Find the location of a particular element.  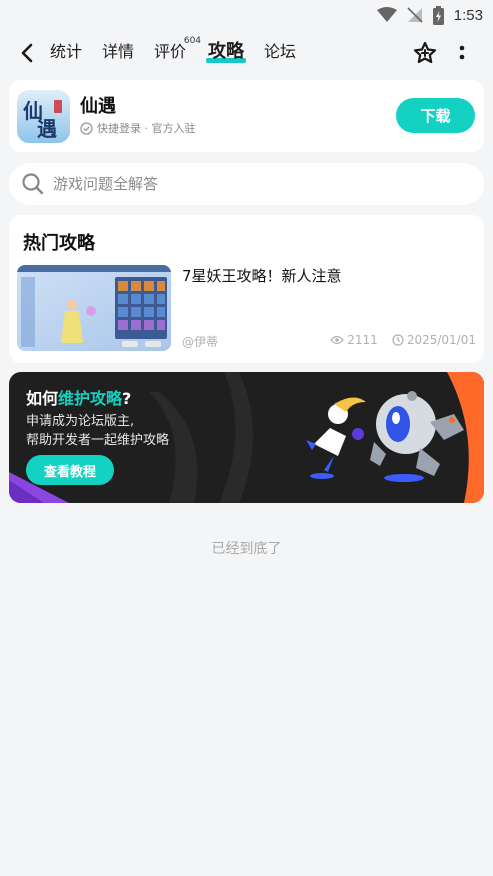

tab-reviews: 评价 604 is located at coordinates (177, 52).